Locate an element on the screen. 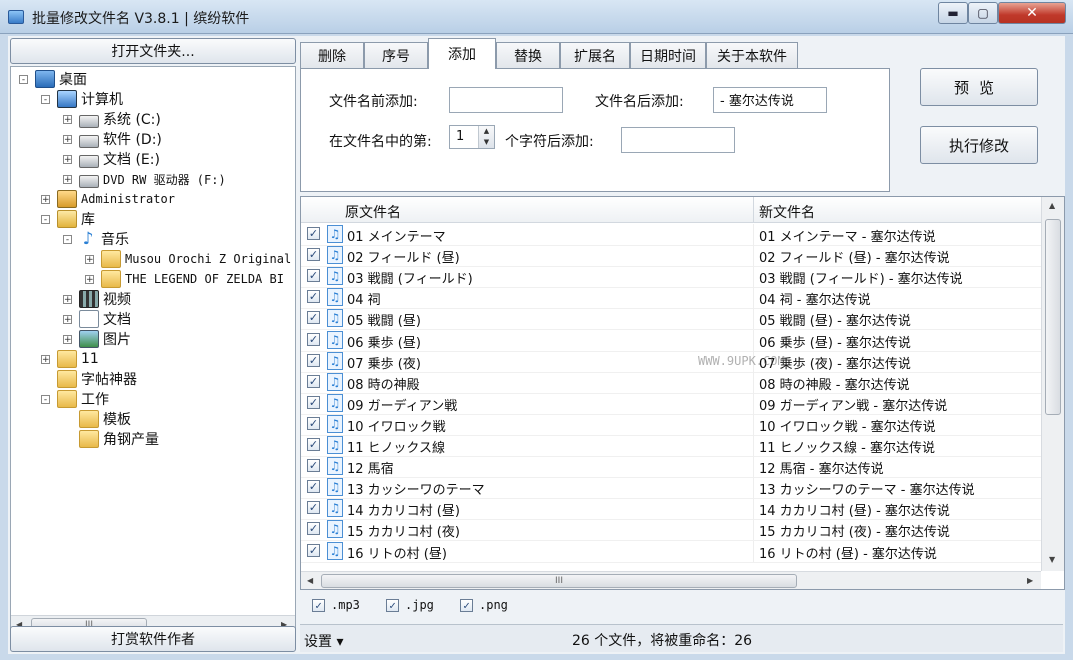 This screenshot has height=660, width=1073. tab-1: 序号 is located at coordinates (396, 55).